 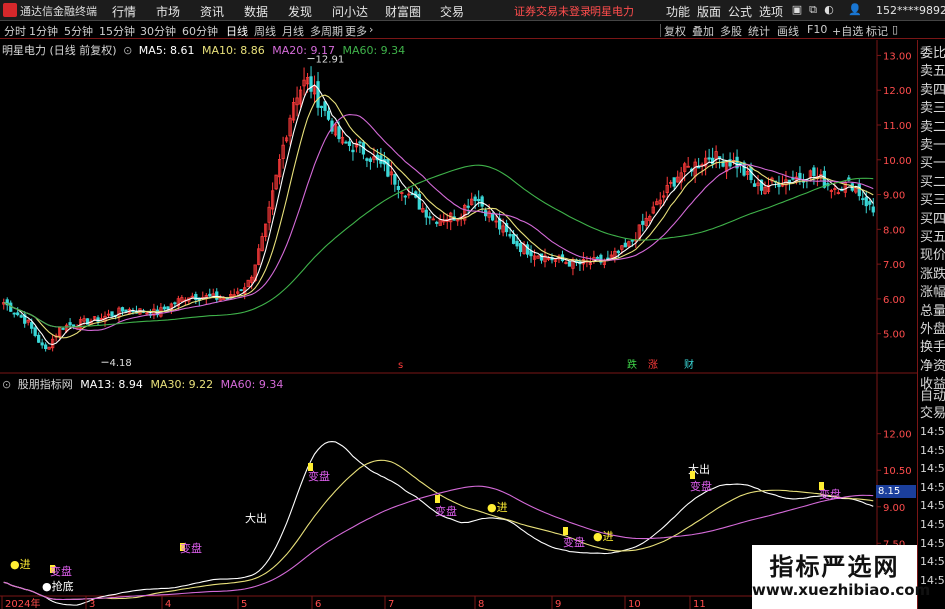 I want to click on user-account: 152****9892, so click(x=910, y=10).